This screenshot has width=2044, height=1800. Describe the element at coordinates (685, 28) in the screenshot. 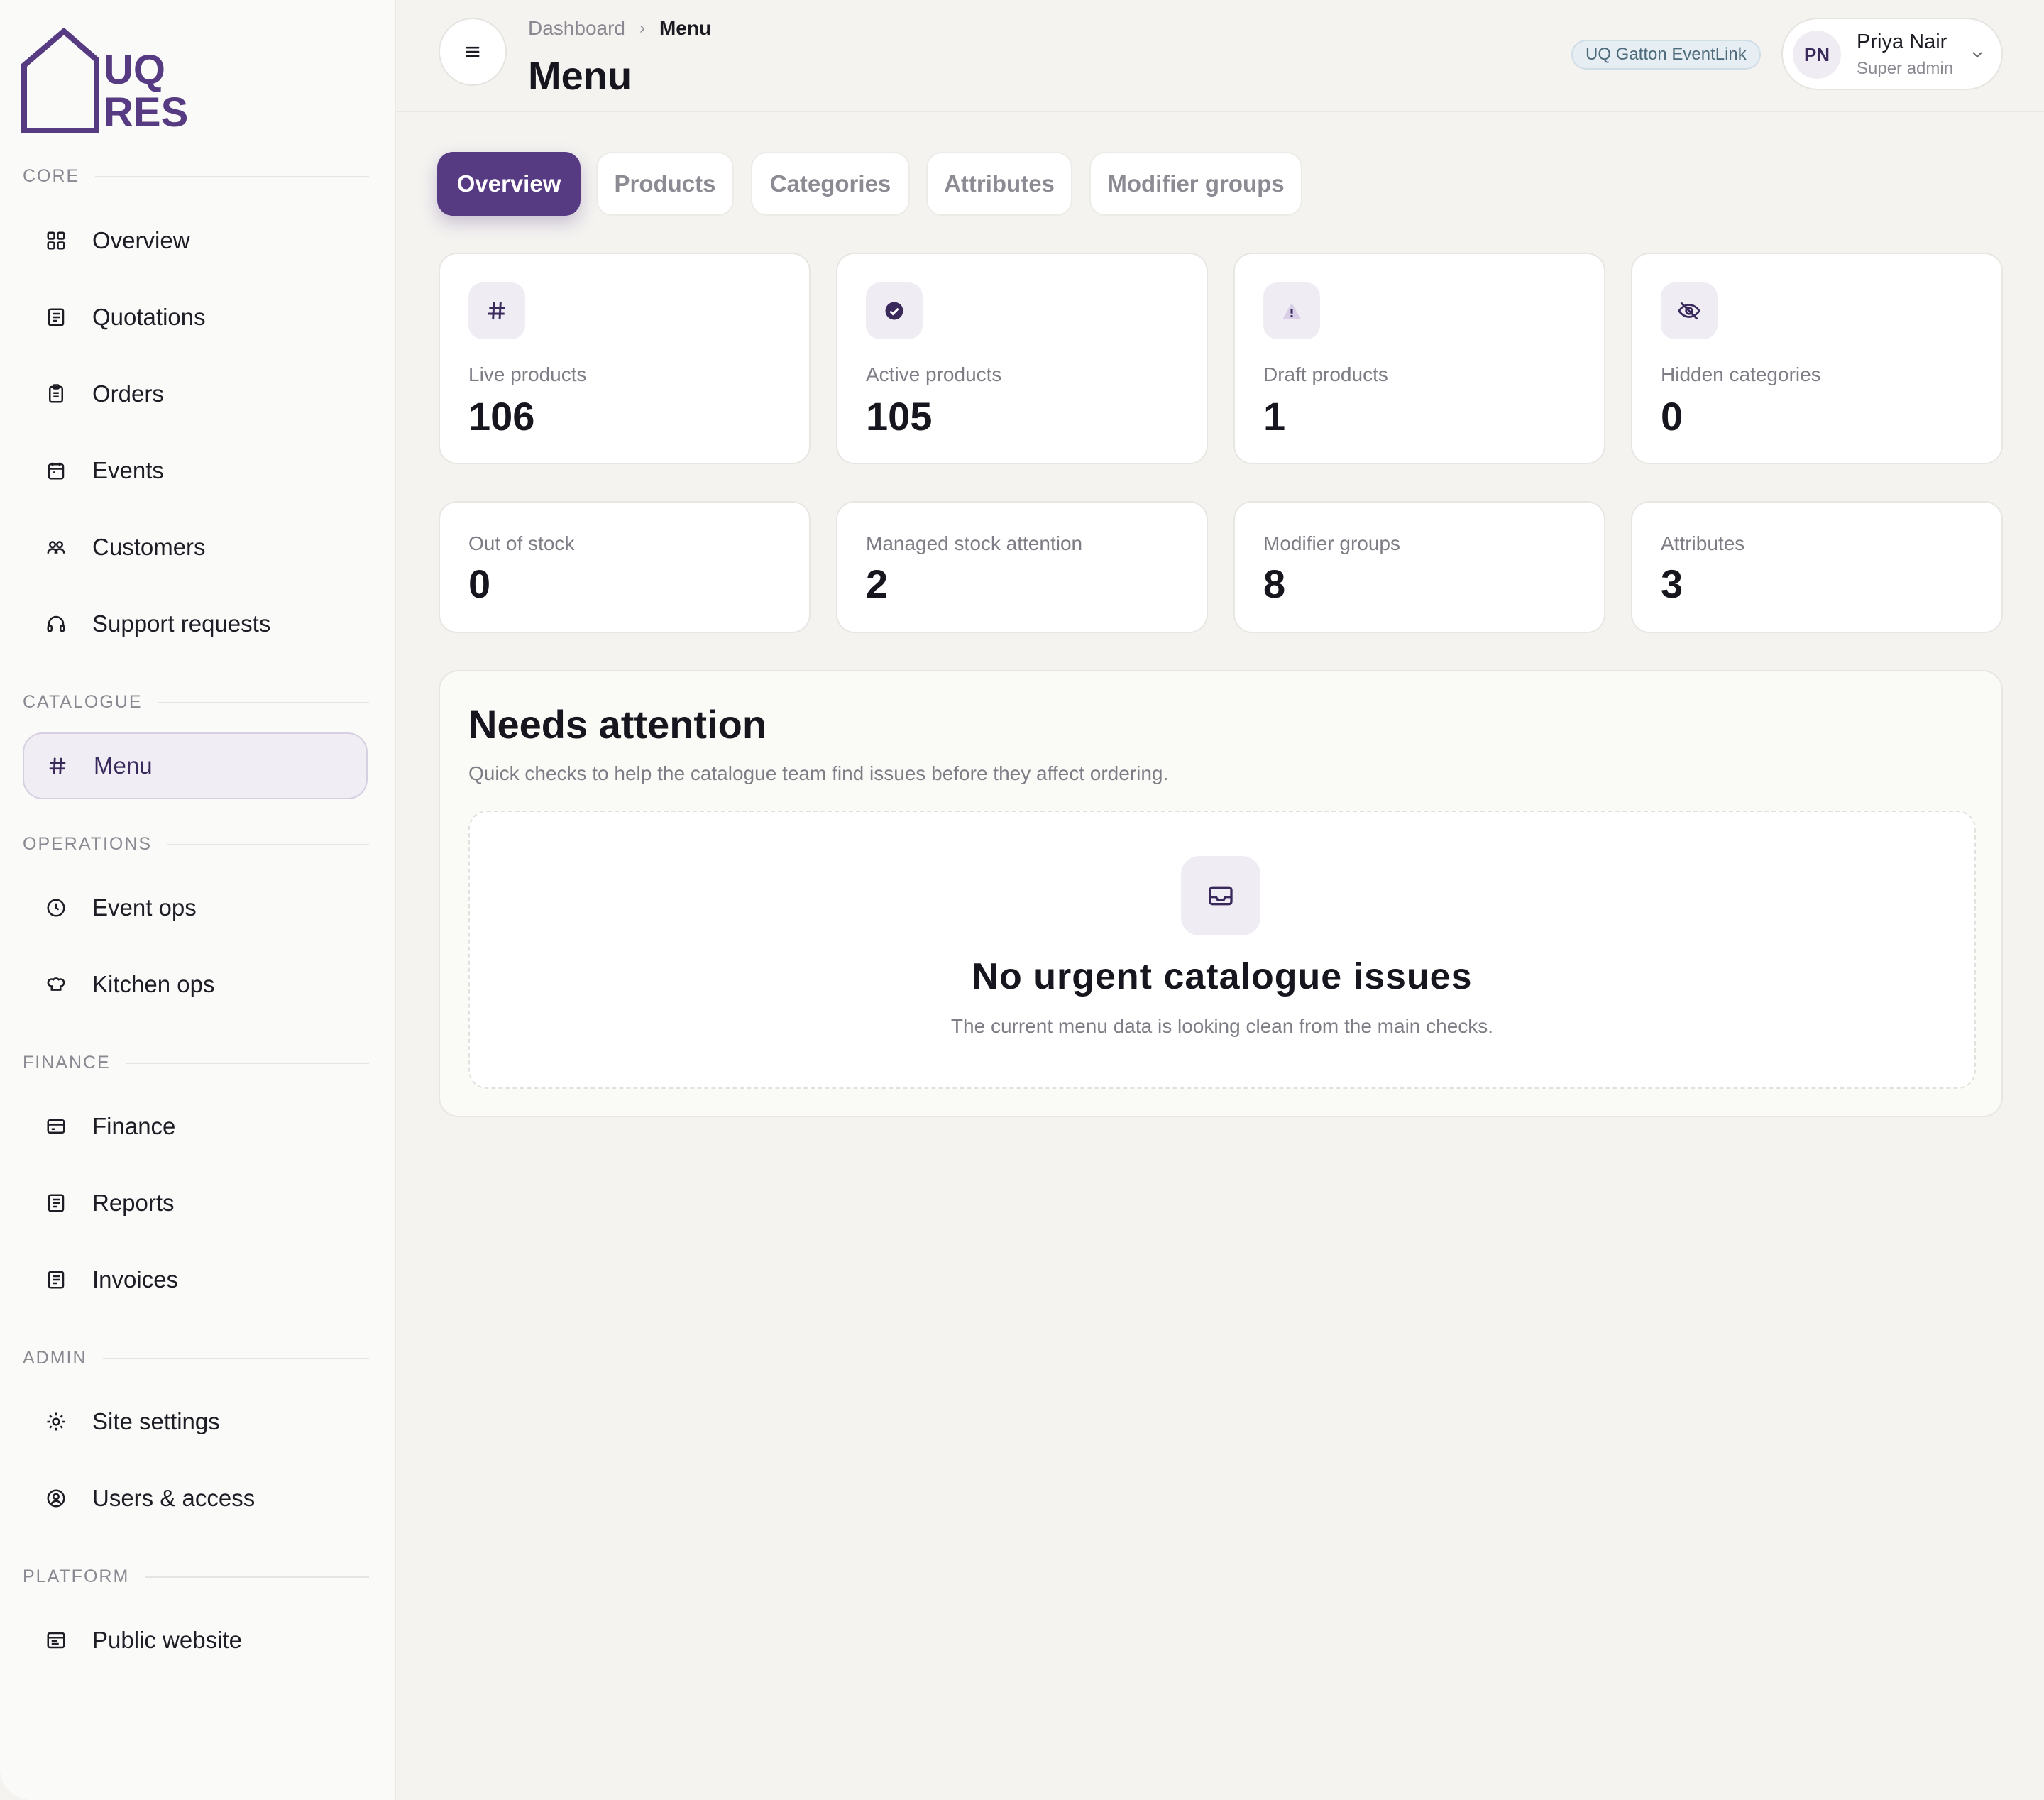

I see `breadcrumb-current: Menu` at that location.